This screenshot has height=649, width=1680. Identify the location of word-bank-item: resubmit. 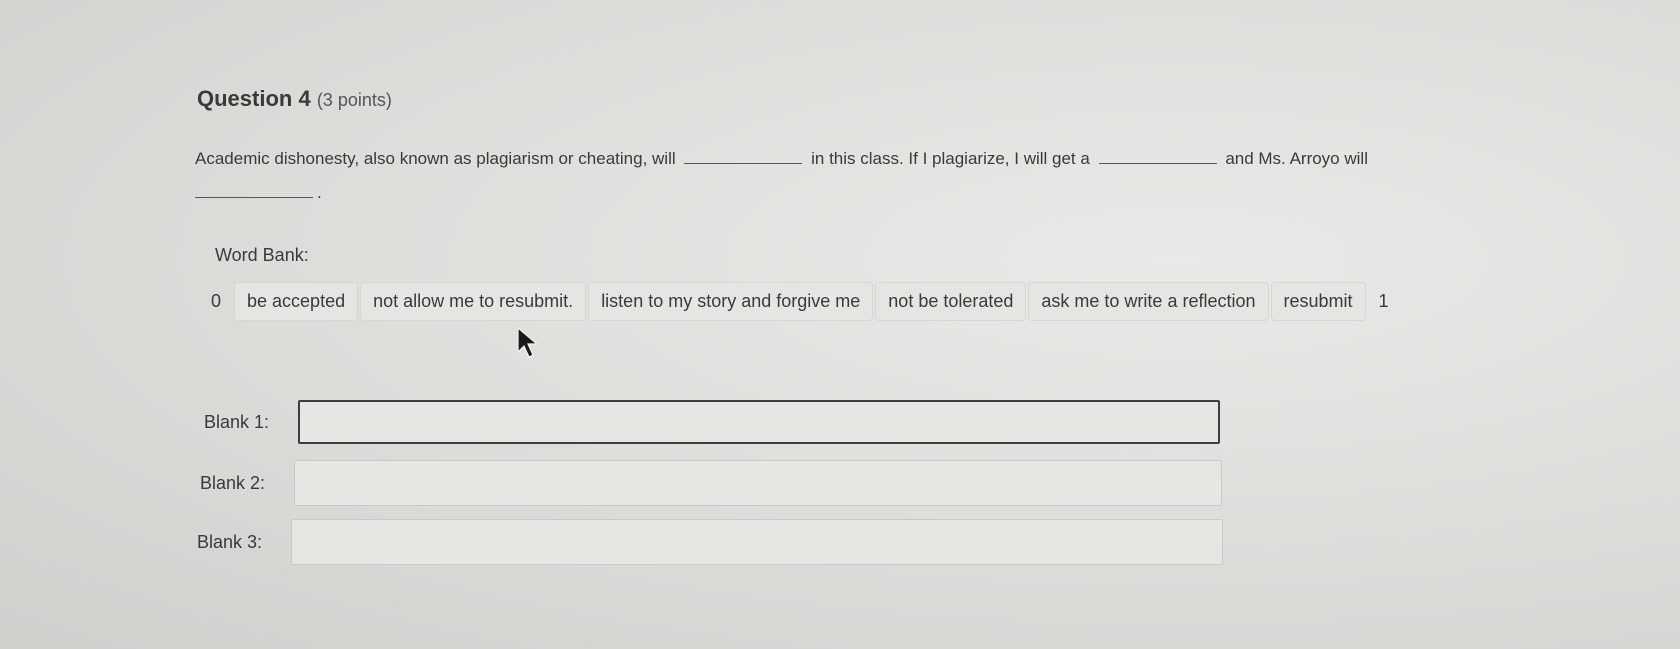
(1318, 301).